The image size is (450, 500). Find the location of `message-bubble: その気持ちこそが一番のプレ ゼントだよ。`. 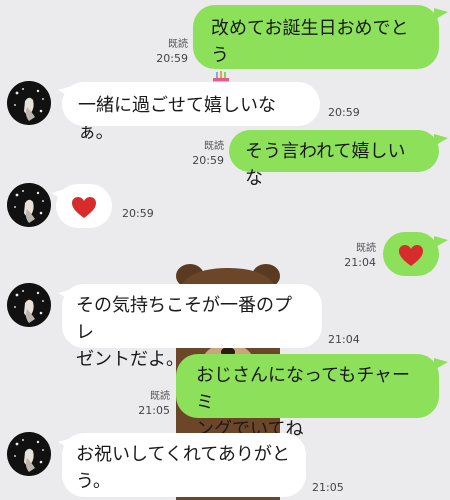

message-bubble: その気持ちこそが一番のプレ ゼントだよ。 is located at coordinates (192, 327).